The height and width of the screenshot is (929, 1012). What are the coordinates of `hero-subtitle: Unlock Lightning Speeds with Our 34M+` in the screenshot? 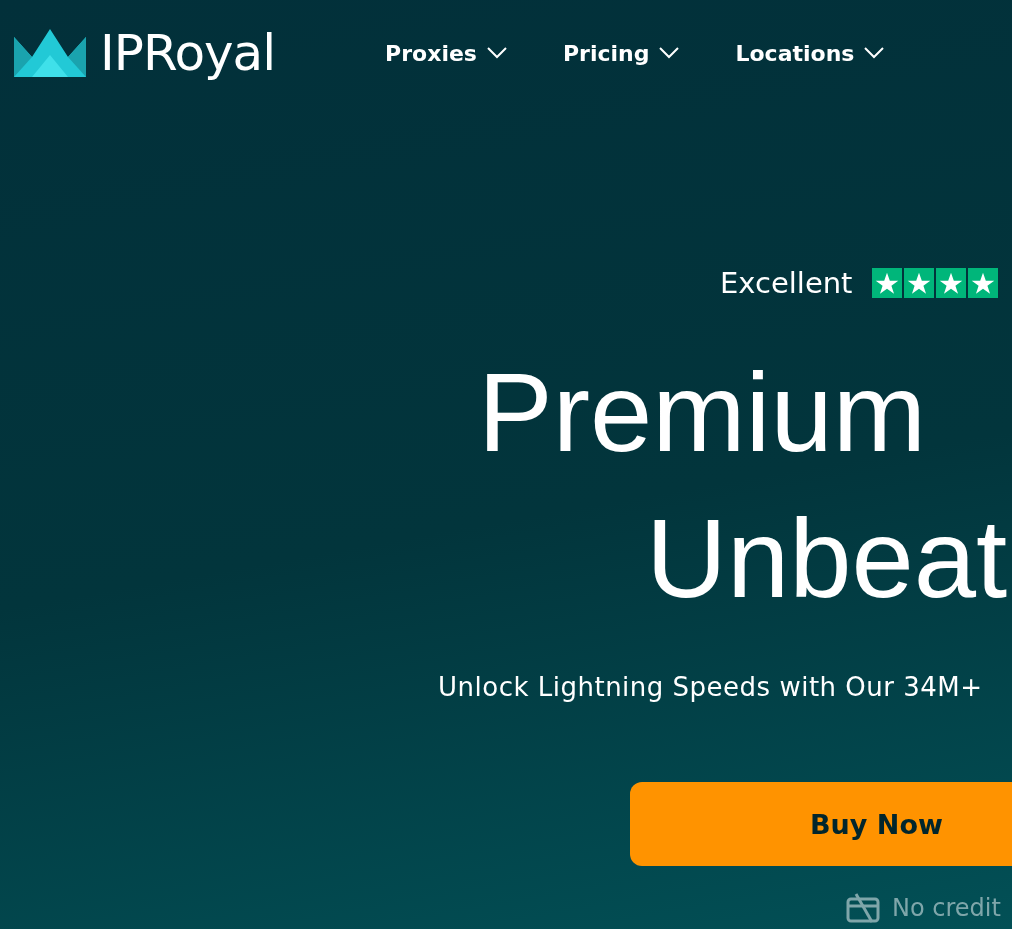 It's located at (710, 687).